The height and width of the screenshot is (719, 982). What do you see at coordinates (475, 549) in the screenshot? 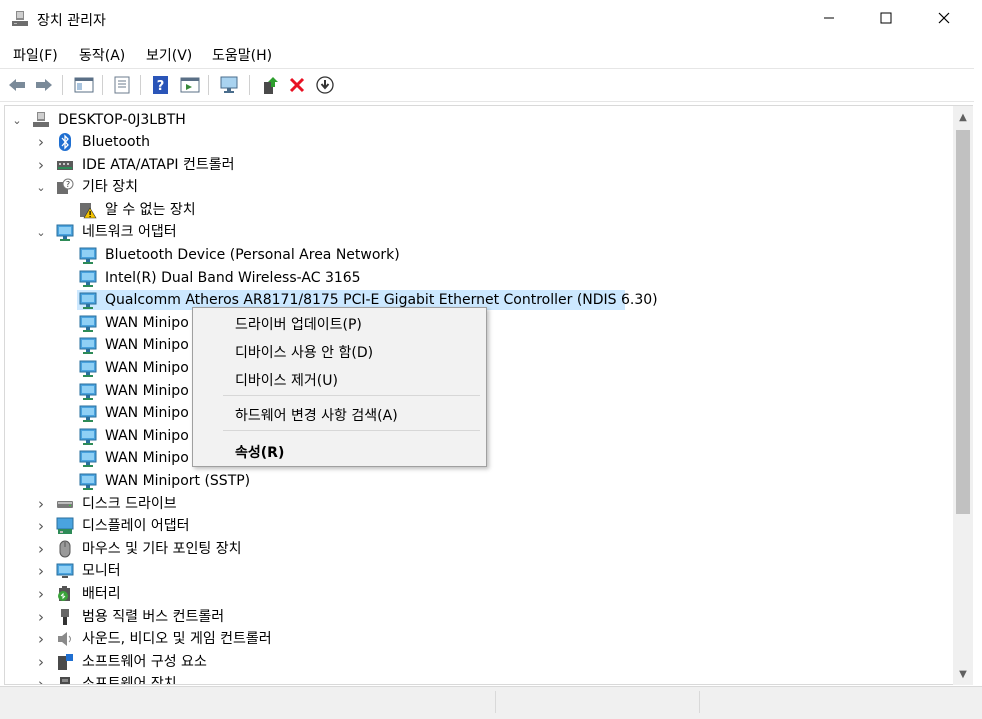
I see `tree-row: › 마우스 및 기타 포인팅 장치` at bounding box center [475, 549].